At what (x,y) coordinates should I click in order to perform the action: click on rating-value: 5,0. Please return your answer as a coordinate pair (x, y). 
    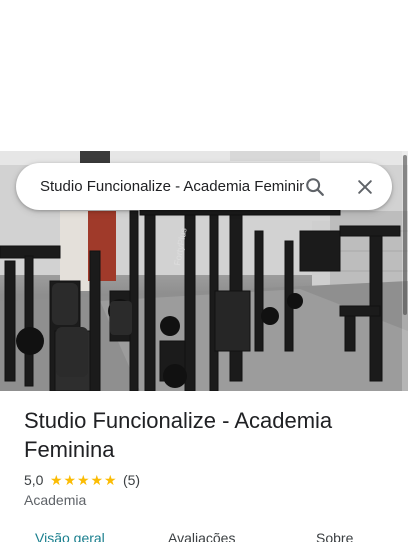
    Looking at the image, I should click on (34, 480).